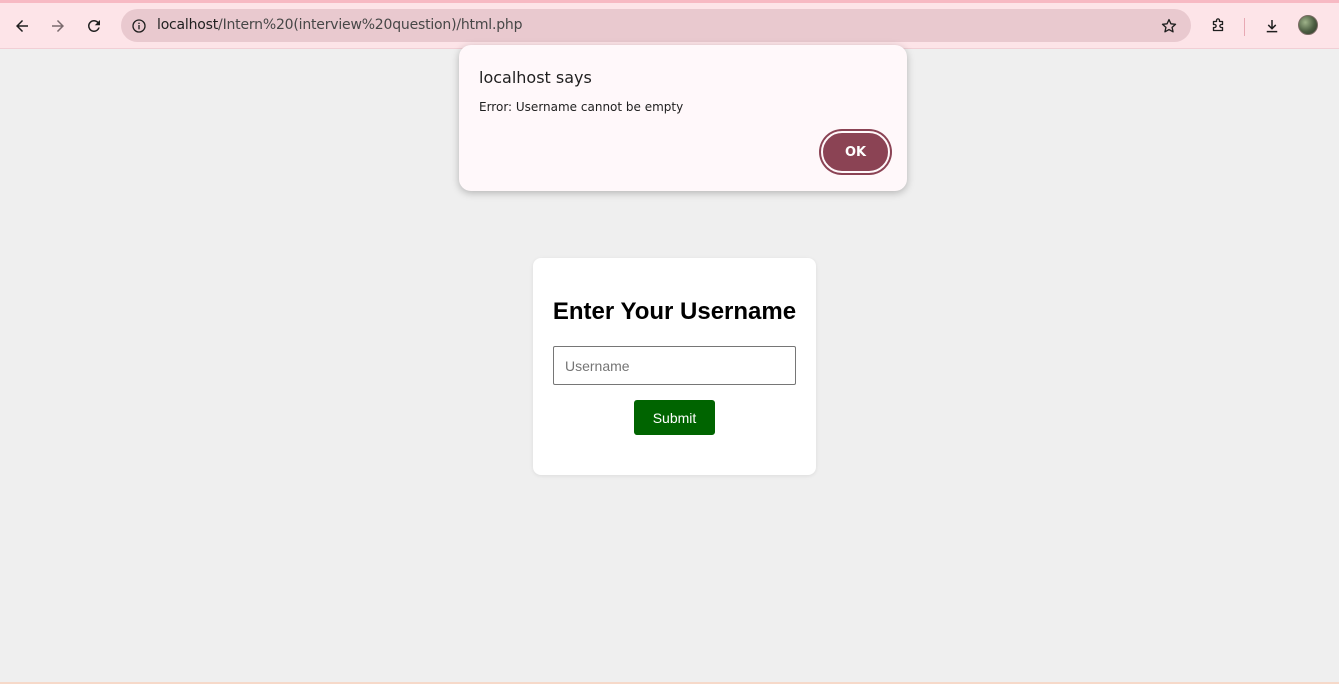 This screenshot has width=1339, height=684. What do you see at coordinates (535, 77) in the screenshot?
I see `dialog-title: localhost says` at bounding box center [535, 77].